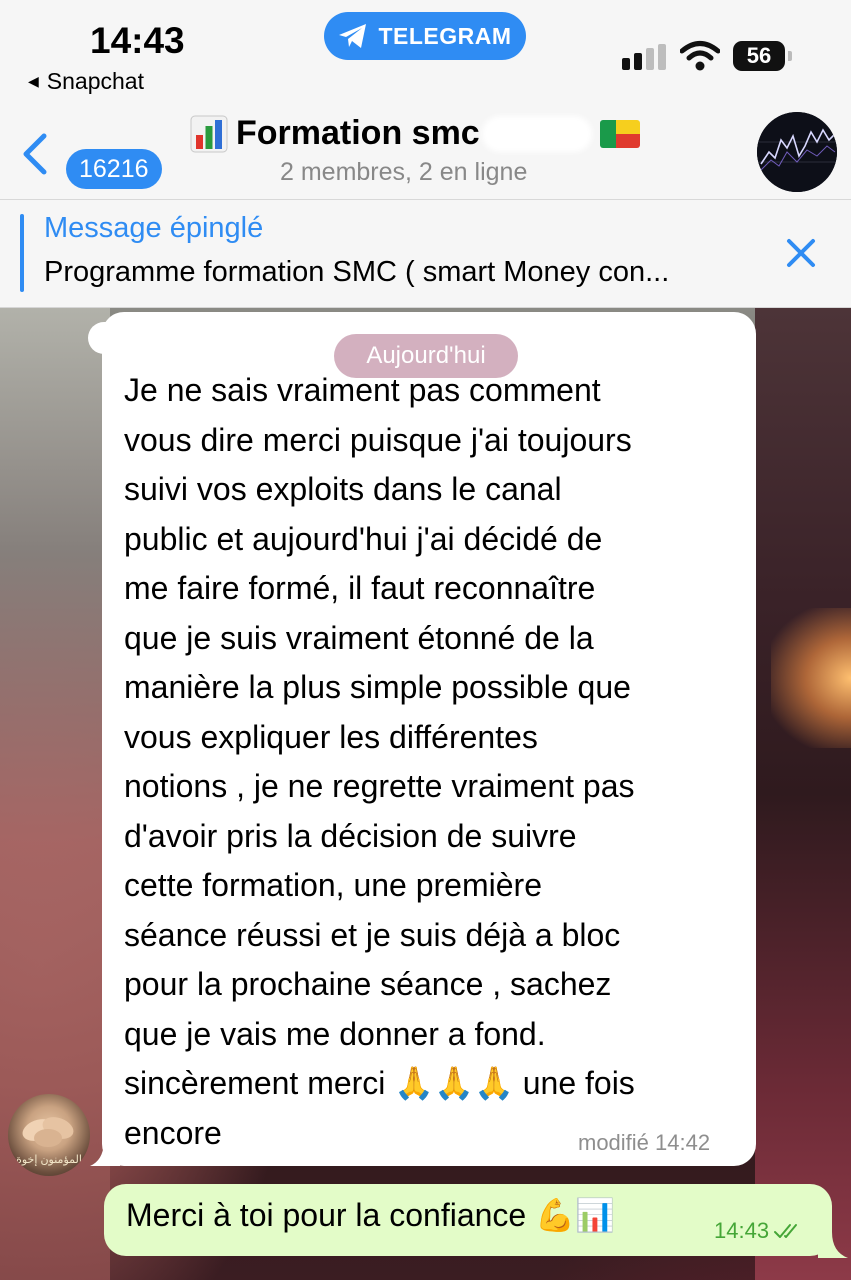 The width and height of the screenshot is (851, 1280). Describe the element at coordinates (360, 588) in the screenshot. I see `message-line: me faire formé, il faut reconnaître` at that location.